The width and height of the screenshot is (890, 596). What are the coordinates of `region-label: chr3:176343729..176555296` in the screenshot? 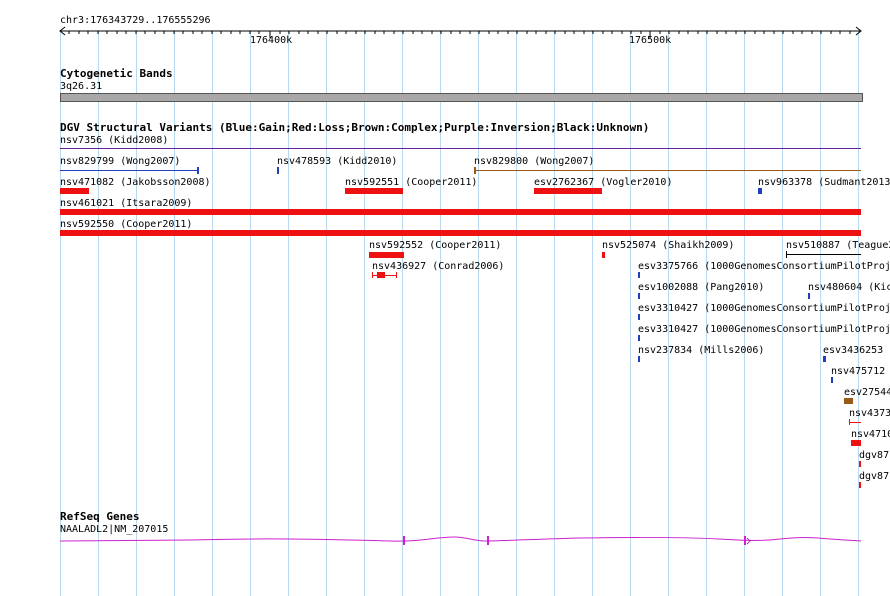 It's located at (135, 20).